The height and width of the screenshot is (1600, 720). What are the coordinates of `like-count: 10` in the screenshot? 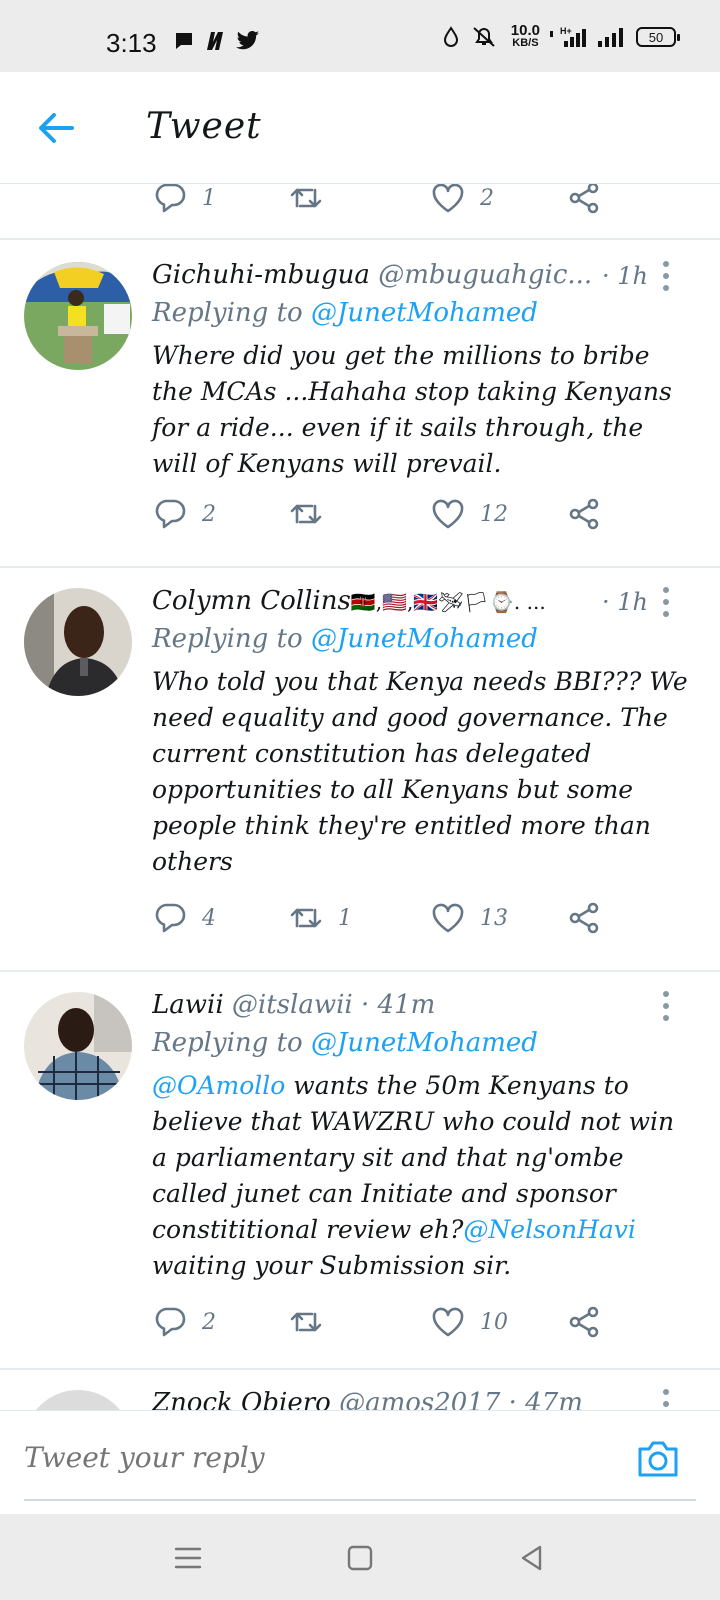 It's located at (494, 1322).